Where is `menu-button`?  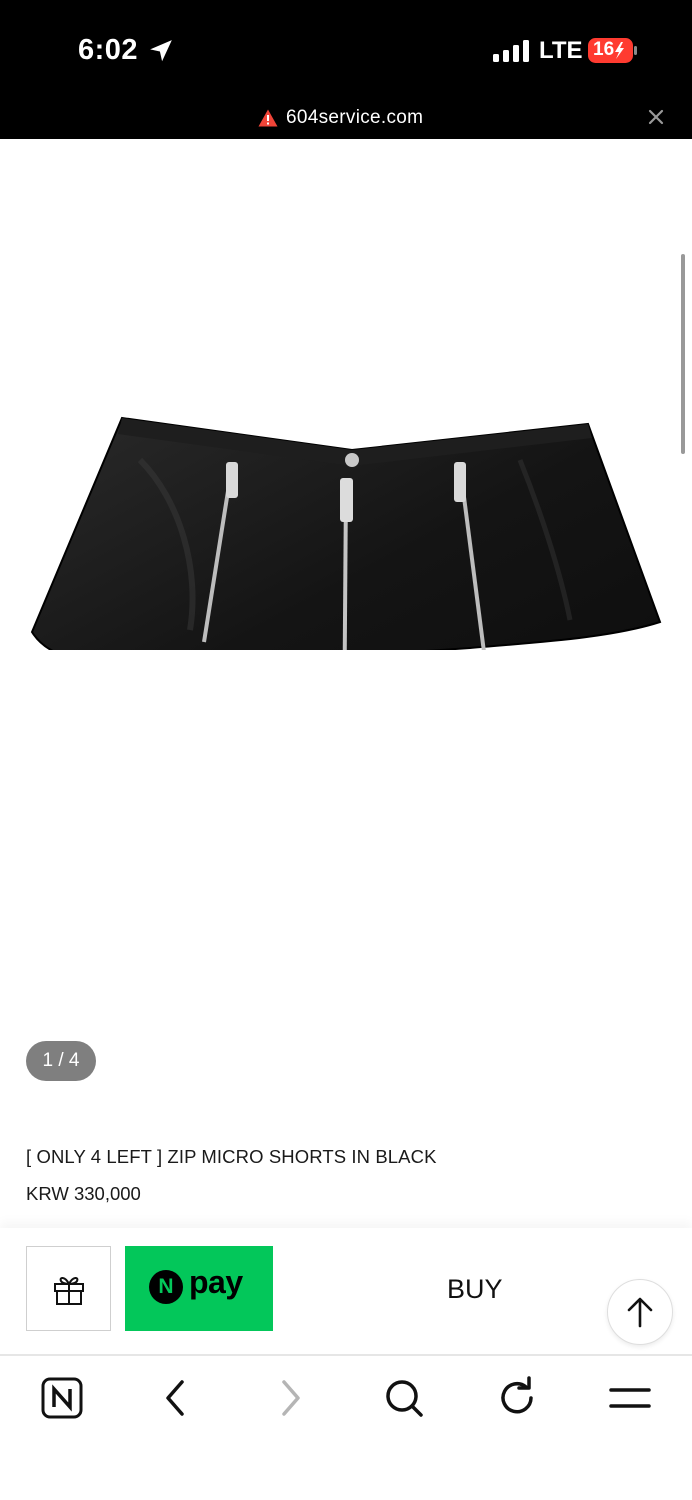
menu-button is located at coordinates (630, 1398).